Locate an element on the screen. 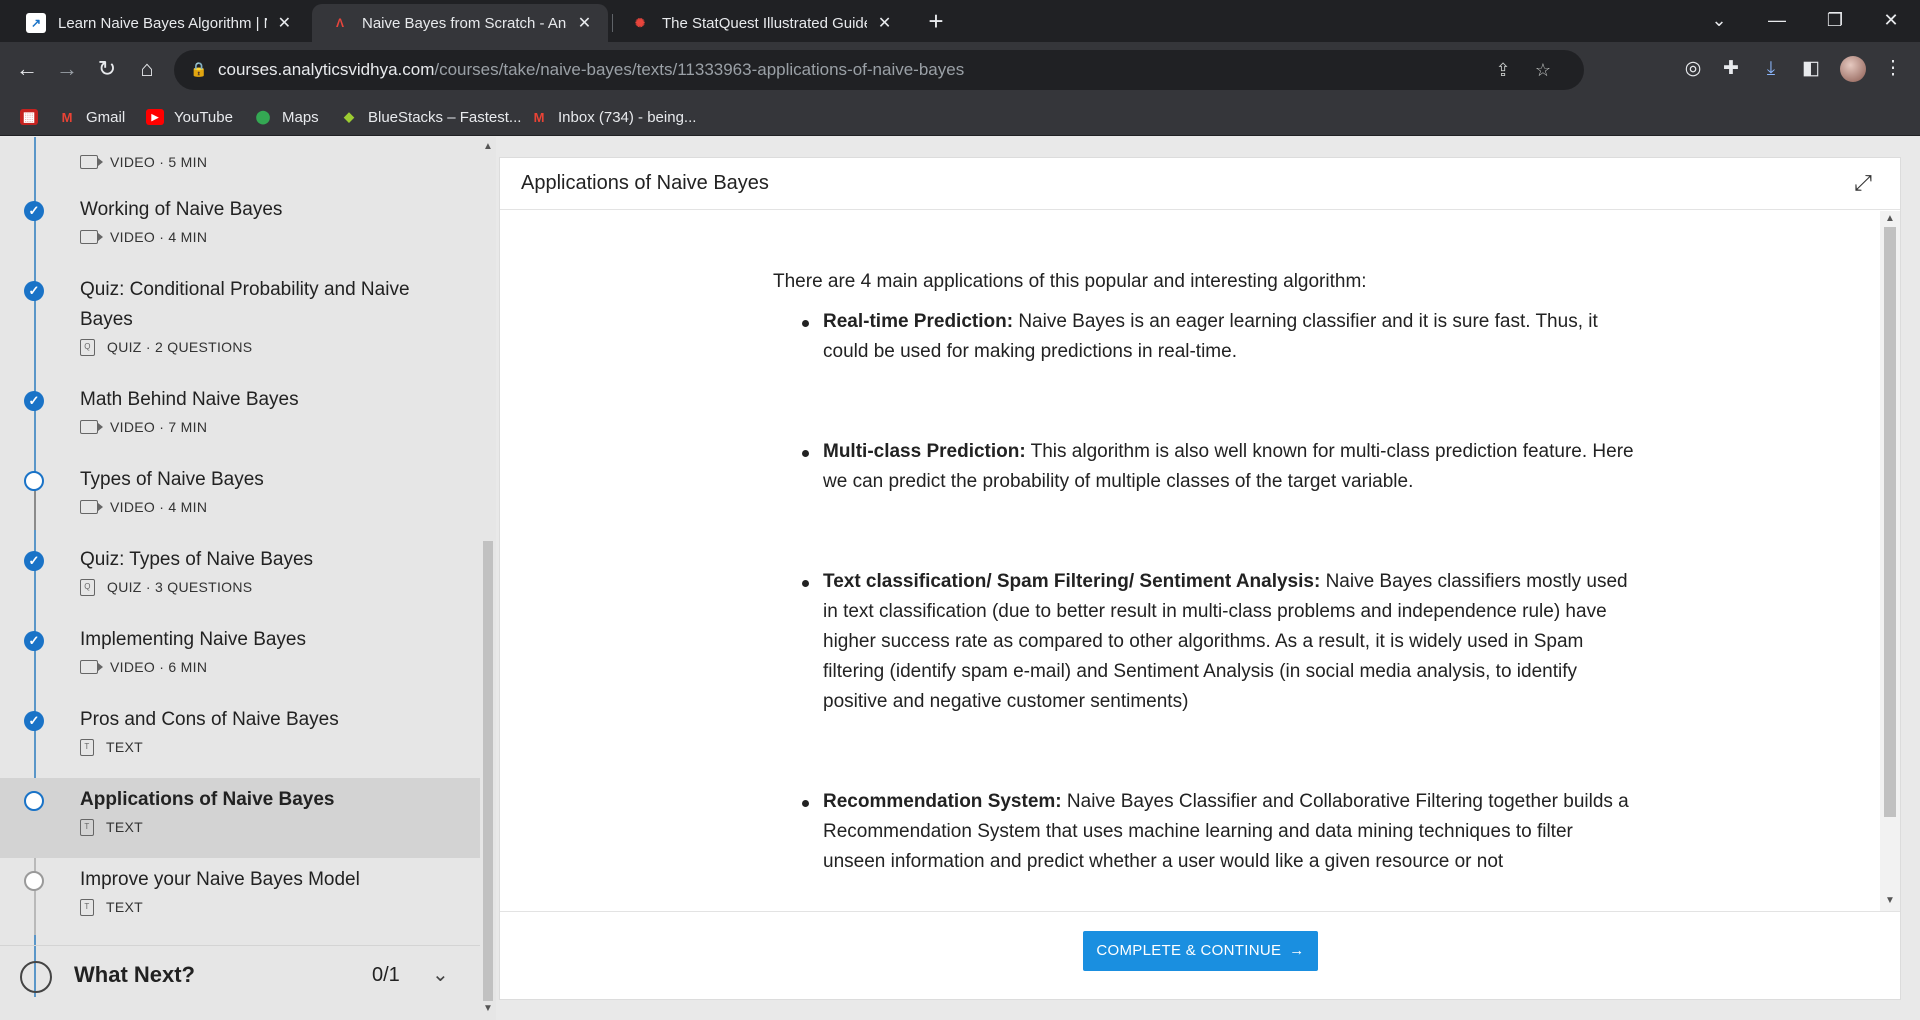  sidebar-scrollbar: ▲ ▼ is located at coordinates (488, 578).